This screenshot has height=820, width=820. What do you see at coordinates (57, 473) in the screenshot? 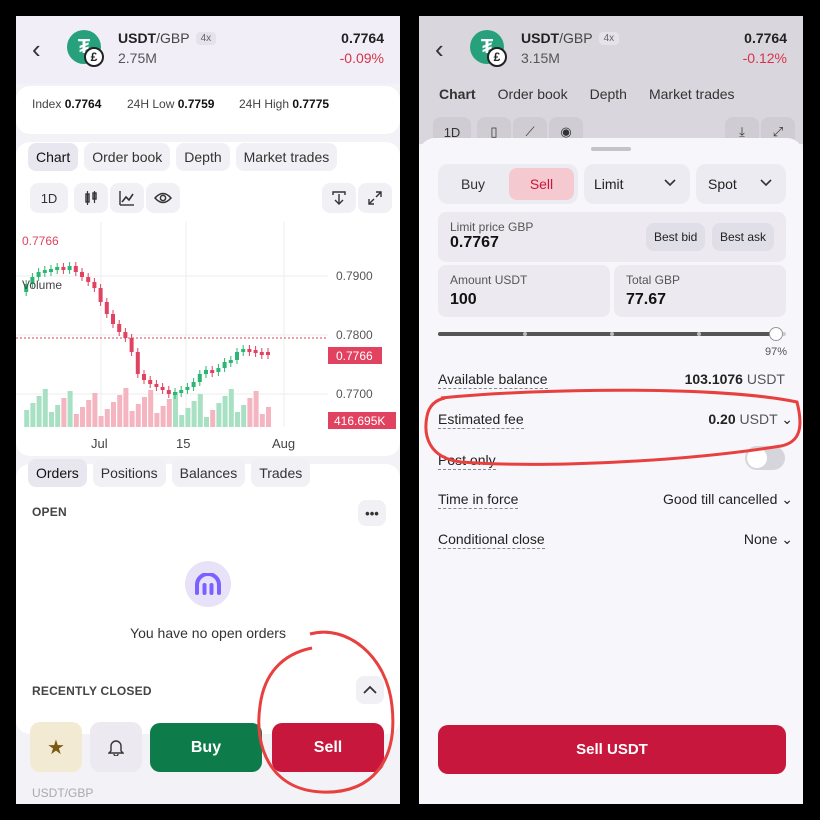
I see `tab-orders: Orders` at bounding box center [57, 473].